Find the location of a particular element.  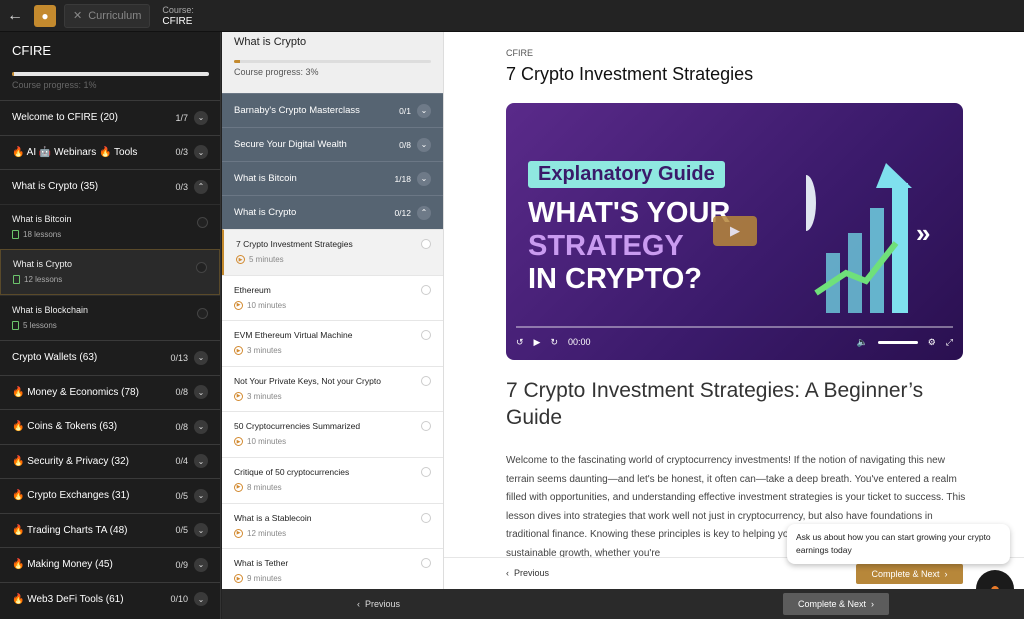

sidebar-subsection: What is Crypto 12 lessons is located at coordinates (110, 272).